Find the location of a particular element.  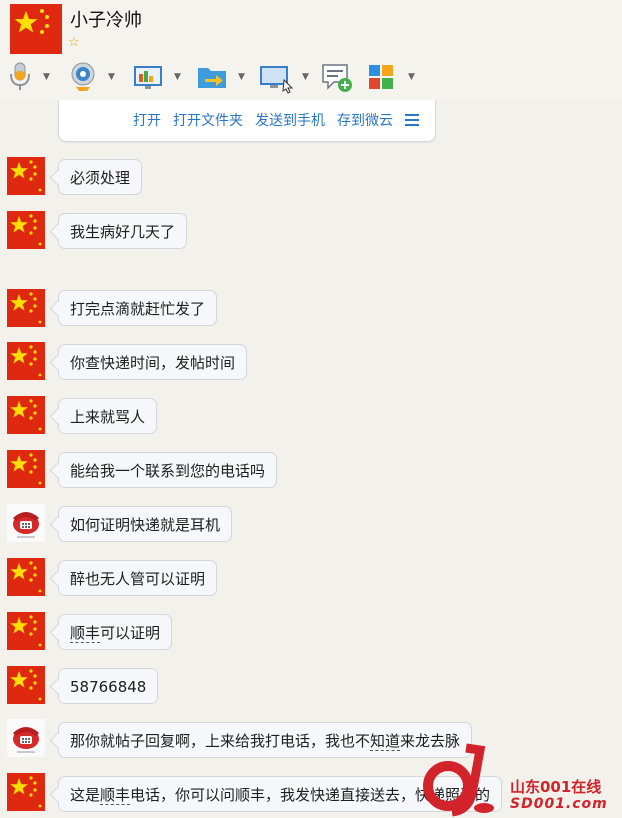

message-text: 那你就帖子回复啊，上来给我打电话，我也不 is located at coordinates (220, 741).